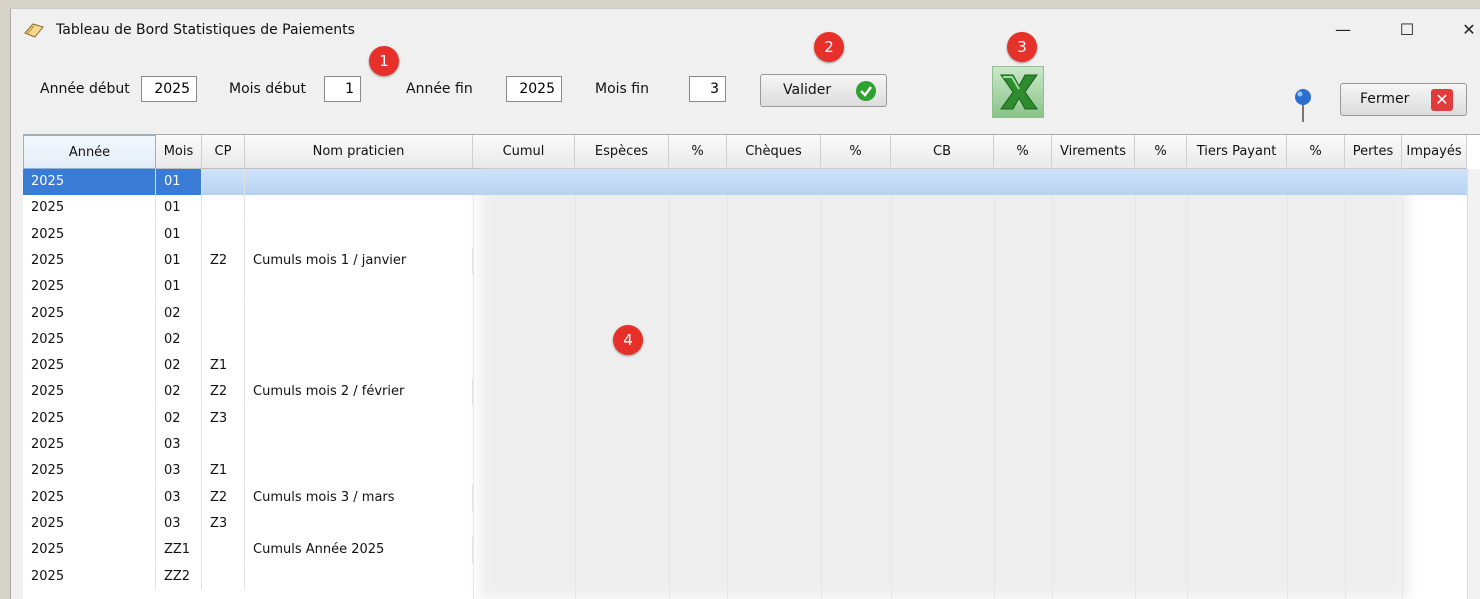 This screenshot has height=599, width=1480. What do you see at coordinates (1385, 99) in the screenshot?
I see `fermer-label: Fermer` at bounding box center [1385, 99].